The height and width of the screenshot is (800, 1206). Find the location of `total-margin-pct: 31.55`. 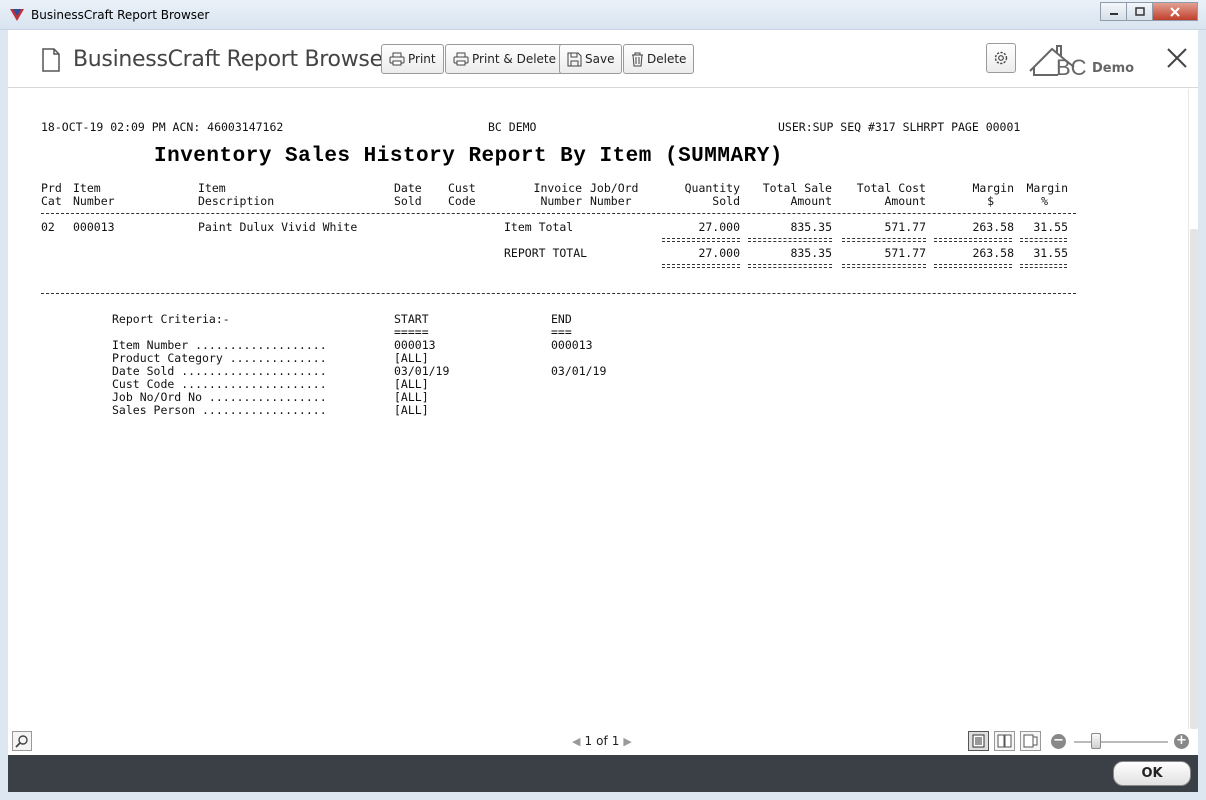

total-margin-pct: 31.55 is located at coordinates (1050, 253).